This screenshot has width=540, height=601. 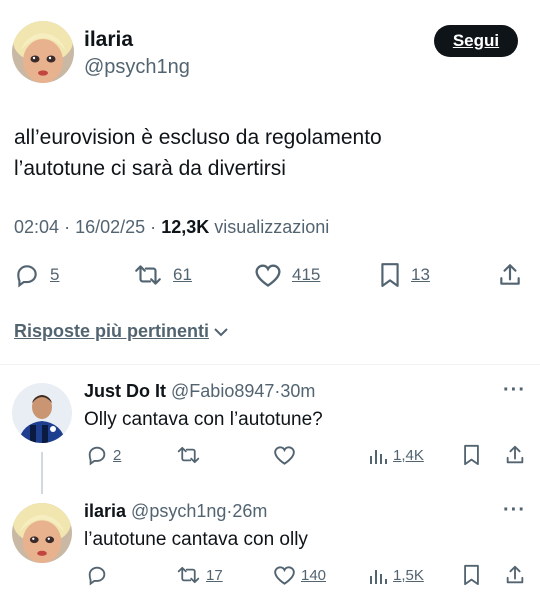 What do you see at coordinates (110, 227) in the screenshot?
I see `tweet-date: 16/02/25` at bounding box center [110, 227].